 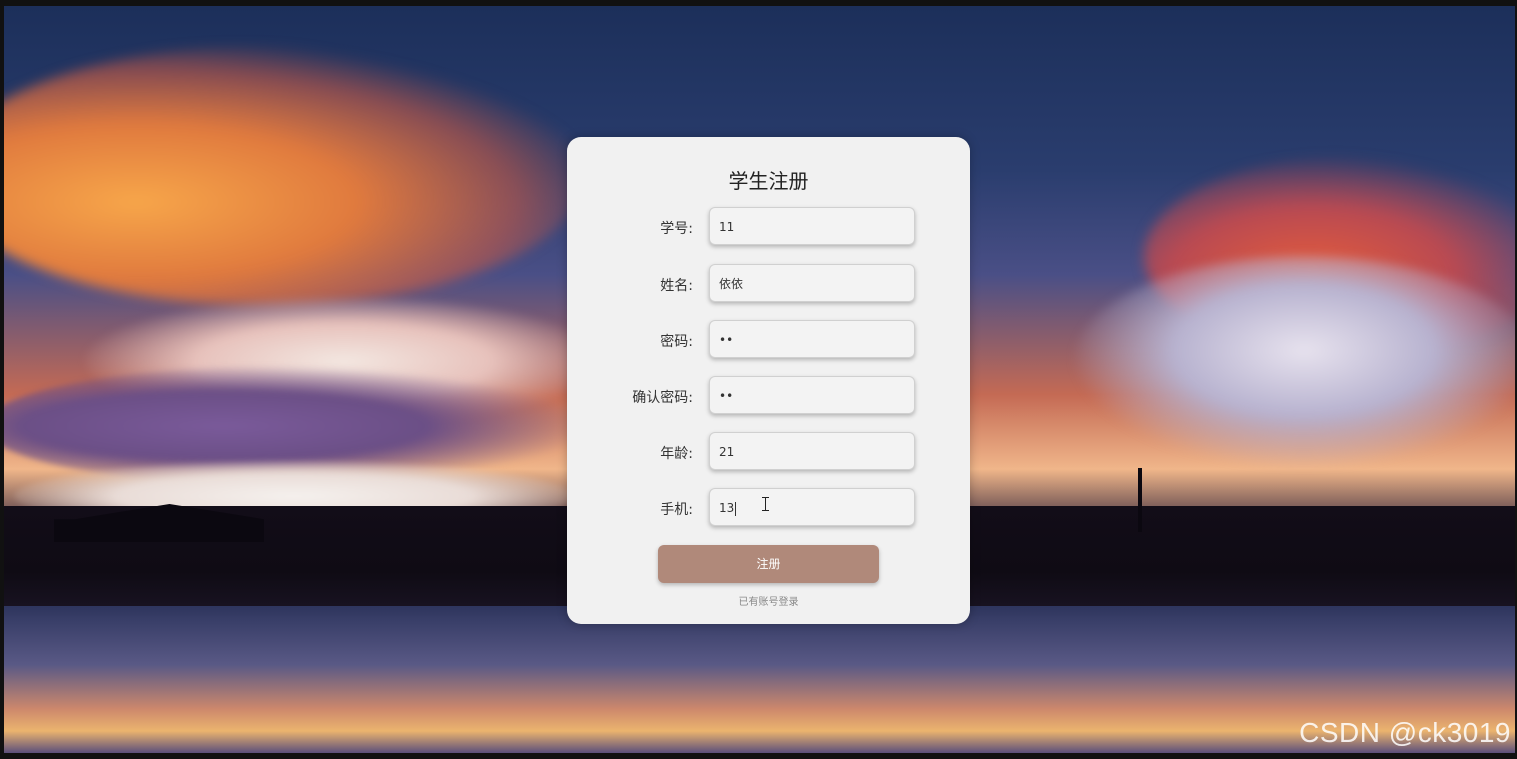 I want to click on cloud-white-right, so click(x=1294, y=361).